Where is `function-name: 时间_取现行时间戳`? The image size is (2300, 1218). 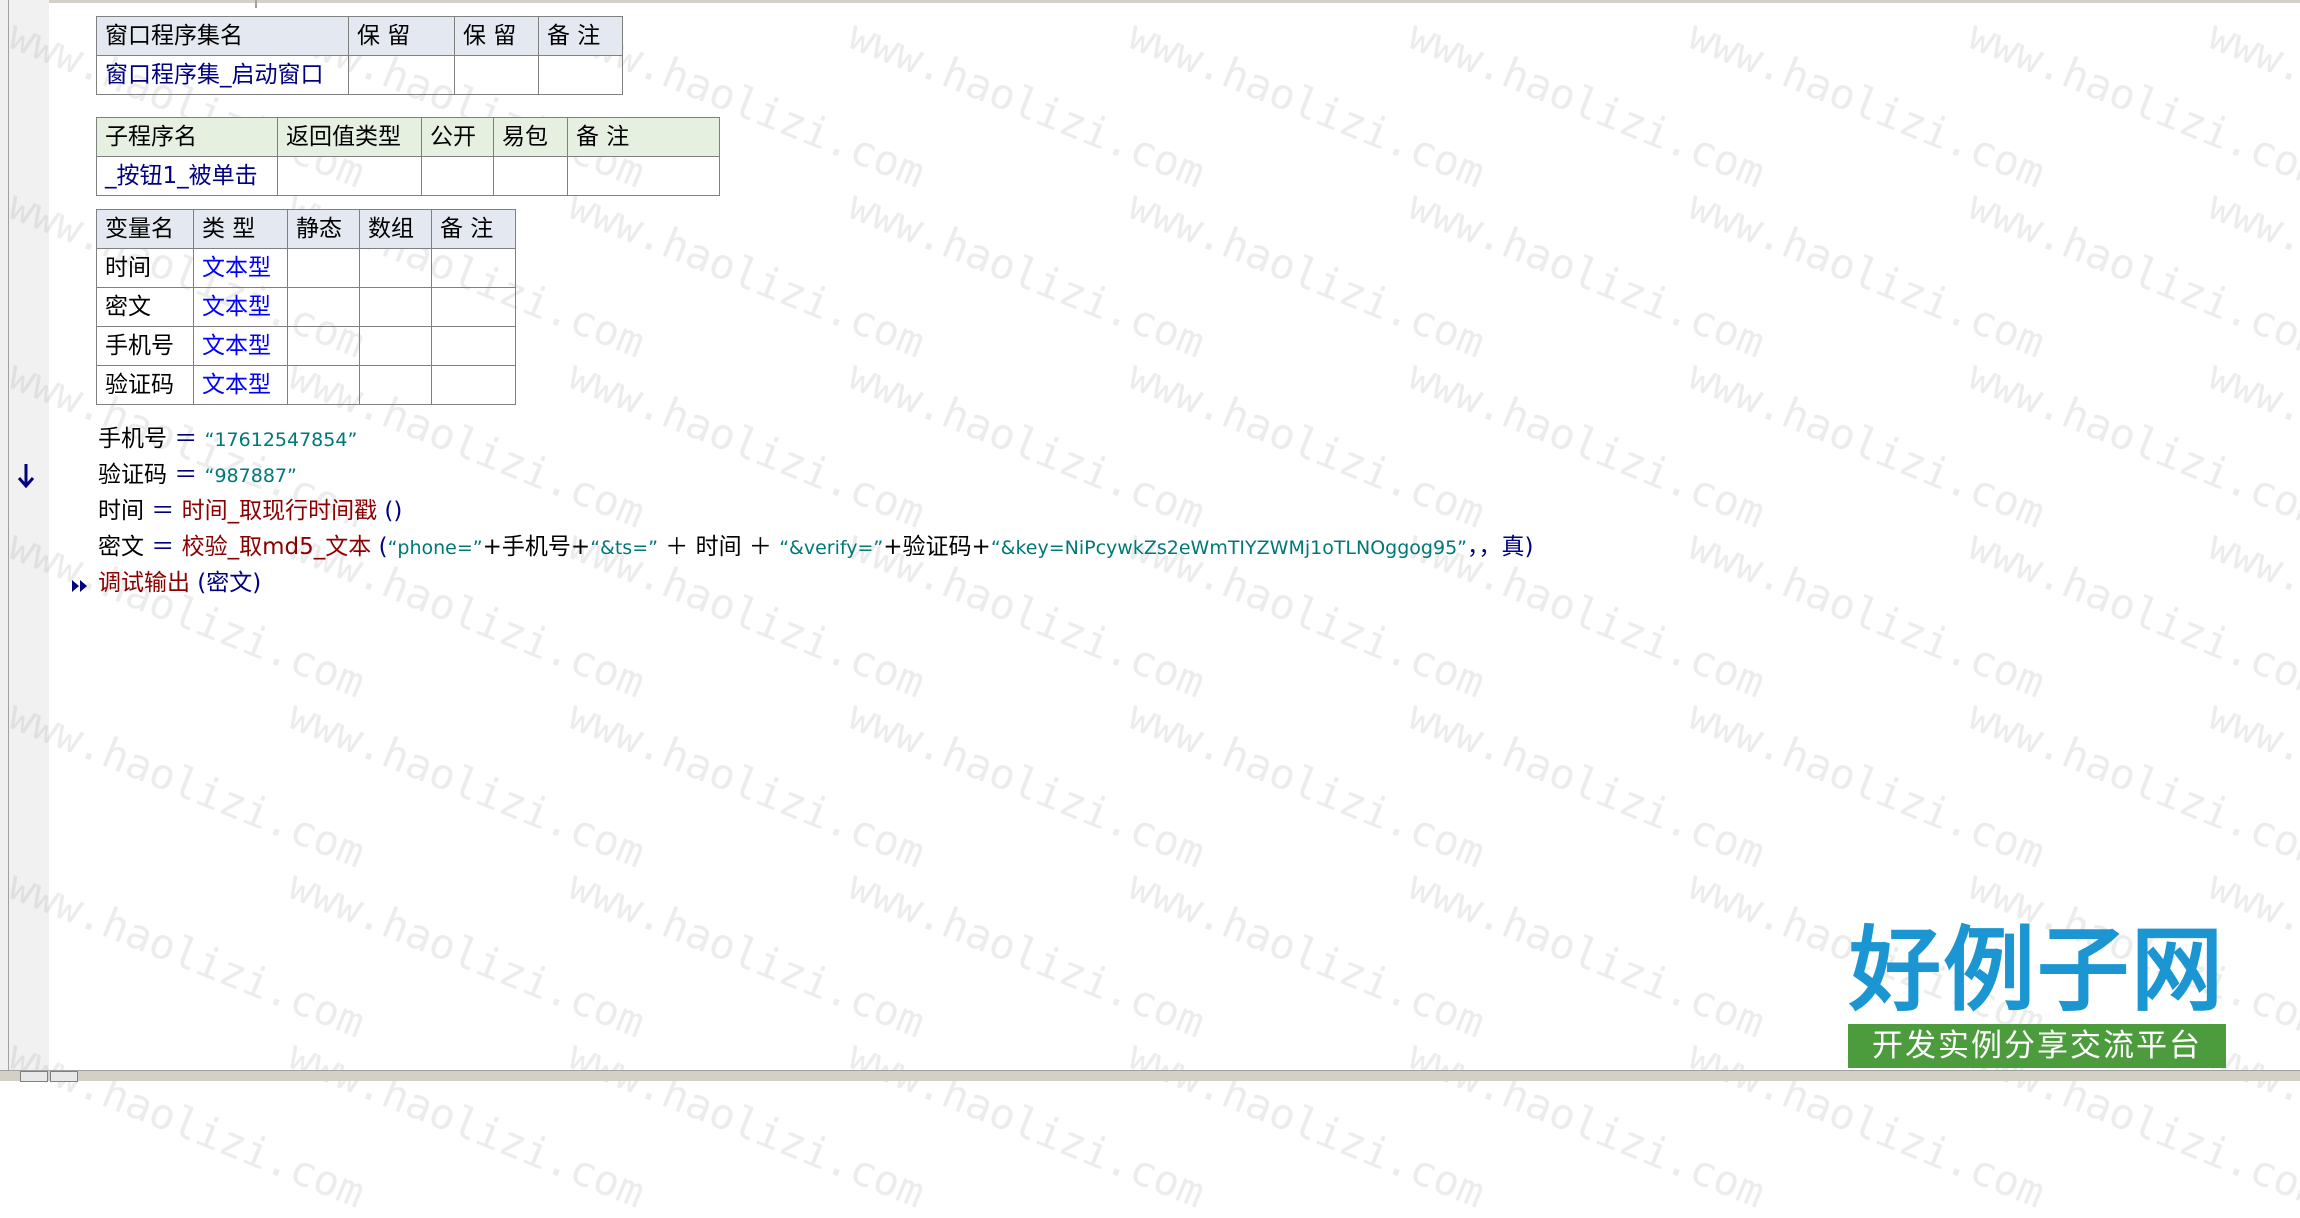 function-name: 时间_取现行时间戳 is located at coordinates (279, 511).